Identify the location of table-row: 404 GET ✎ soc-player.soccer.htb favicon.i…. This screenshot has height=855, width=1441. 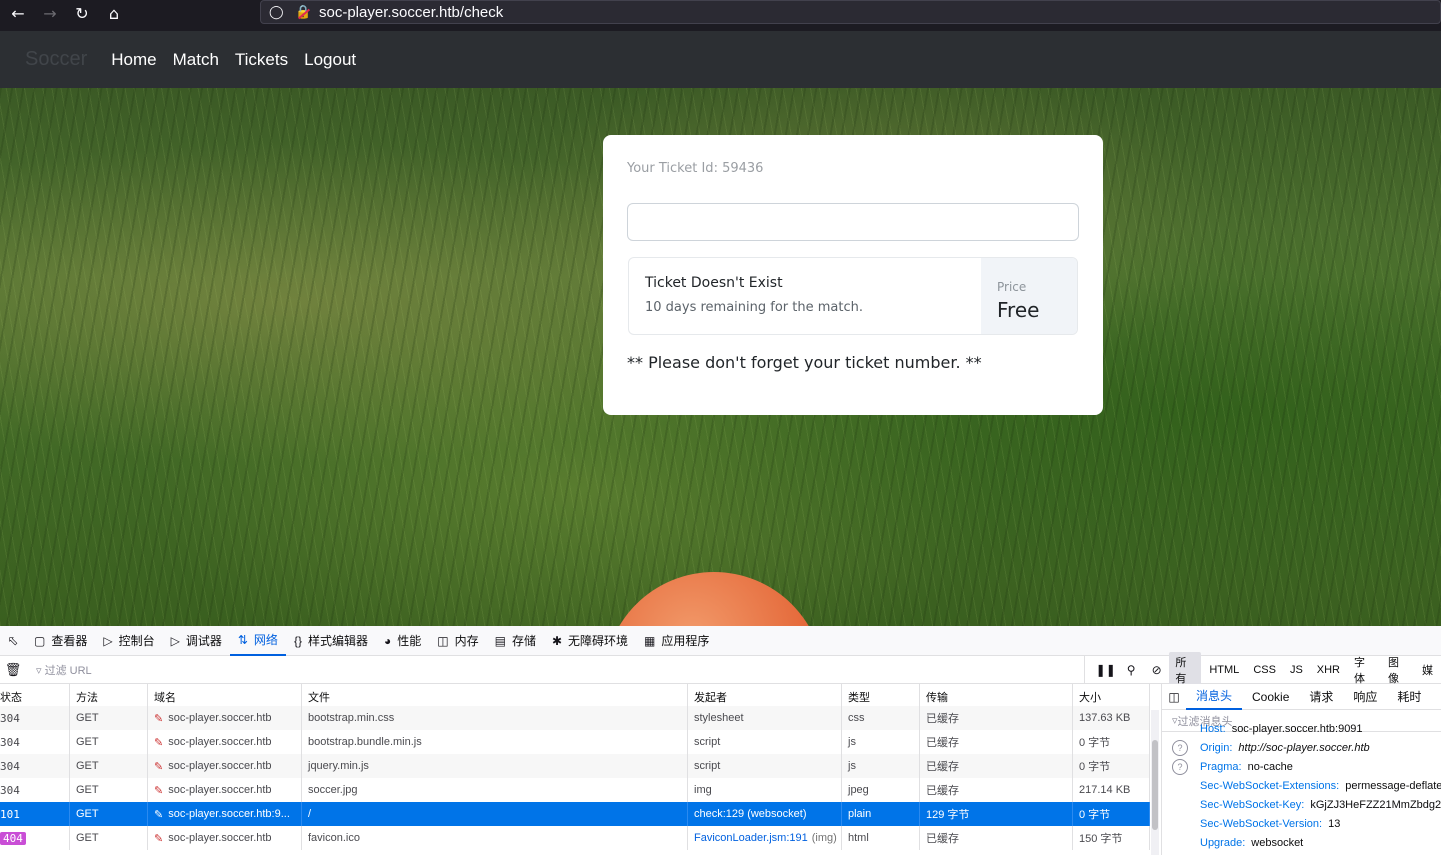
(575, 838).